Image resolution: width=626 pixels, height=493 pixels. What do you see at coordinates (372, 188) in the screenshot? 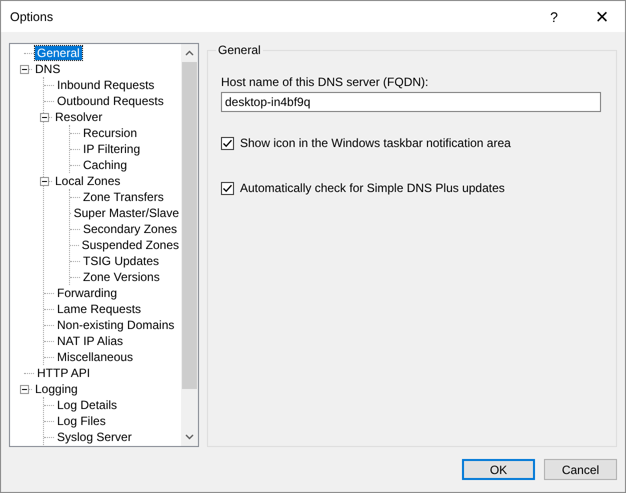
I see `checkbox-label: Automatically check for Simple DNS Plus updates` at bounding box center [372, 188].